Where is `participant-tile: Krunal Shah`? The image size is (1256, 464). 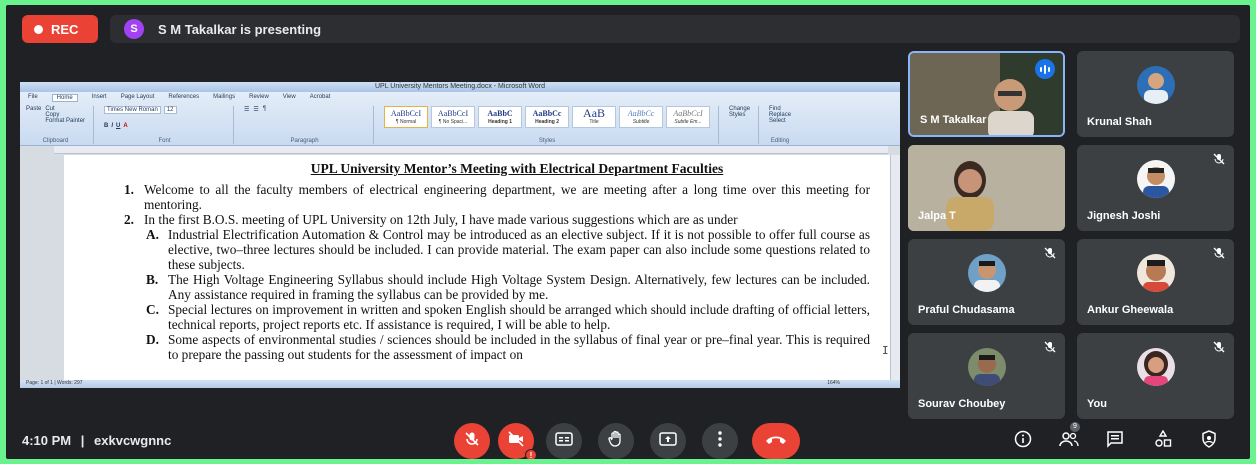 participant-tile: Krunal Shah is located at coordinates (1155, 94).